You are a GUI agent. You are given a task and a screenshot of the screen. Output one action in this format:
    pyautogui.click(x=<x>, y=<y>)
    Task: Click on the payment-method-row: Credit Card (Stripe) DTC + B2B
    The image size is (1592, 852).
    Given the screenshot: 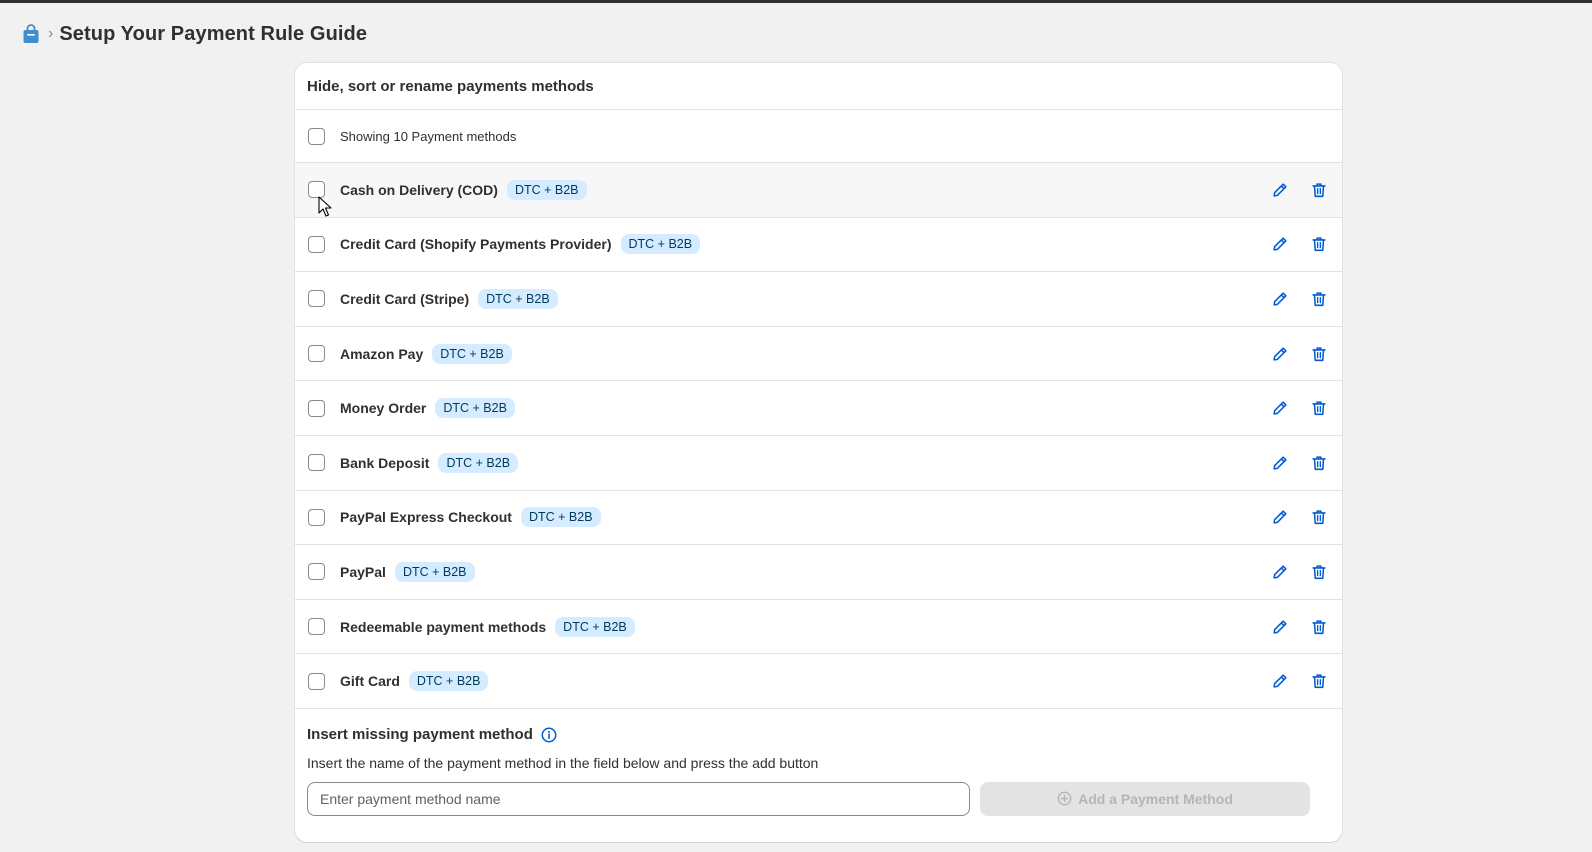 What is the action you would take?
    pyautogui.click(x=818, y=299)
    